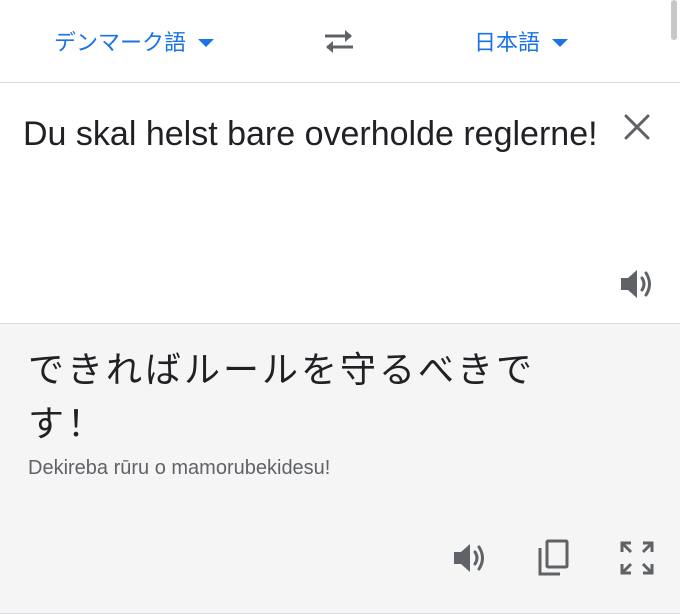 The width and height of the screenshot is (680, 614). Describe the element at coordinates (310, 134) in the screenshot. I see `source-text-input: Du skal helst bare overholde reglerne!` at that location.